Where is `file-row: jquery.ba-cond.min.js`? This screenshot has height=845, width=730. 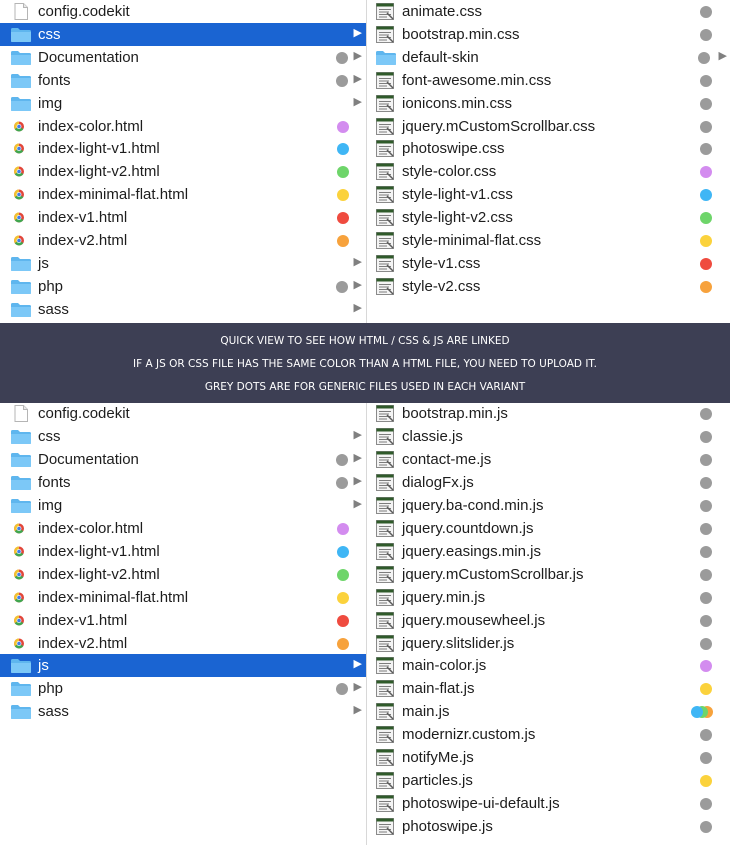 file-row: jquery.ba-cond.min.js is located at coordinates (548, 505).